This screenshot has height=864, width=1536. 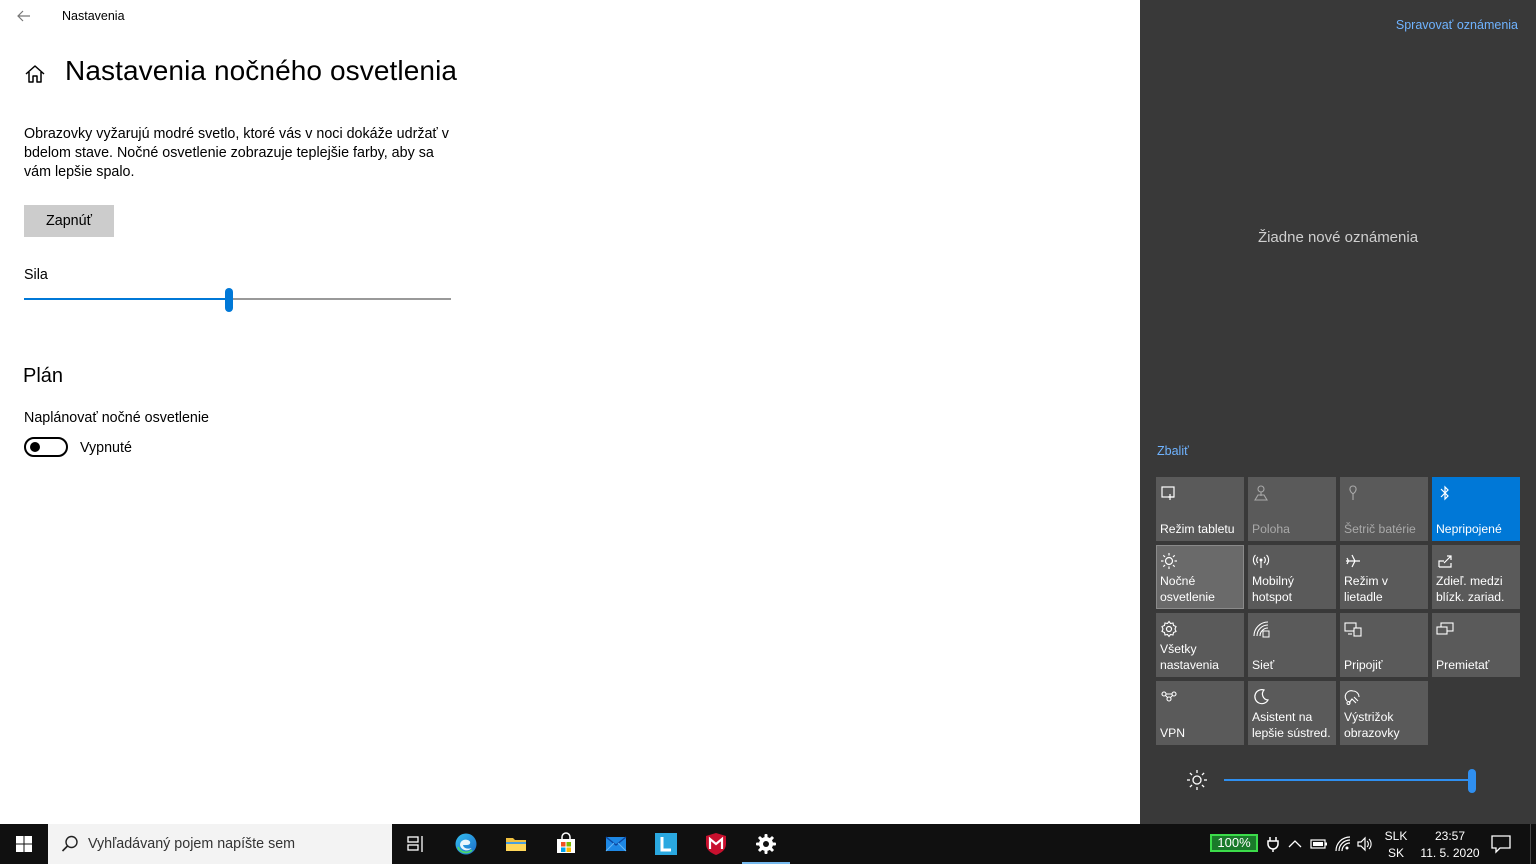 What do you see at coordinates (1445, 629) in the screenshot?
I see `project-icon` at bounding box center [1445, 629].